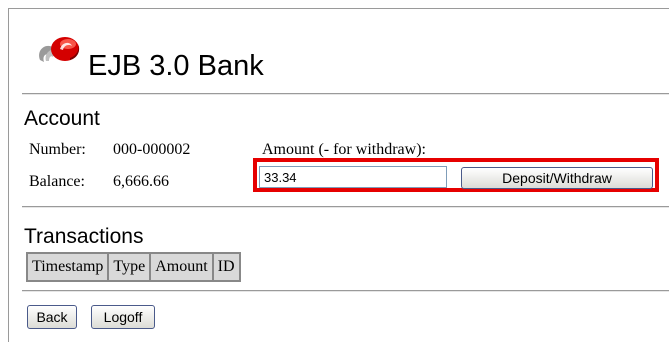 The height and width of the screenshot is (342, 669). Describe the element at coordinates (176, 66) in the screenshot. I see `app-title: EJB 3.0 Bank` at that location.